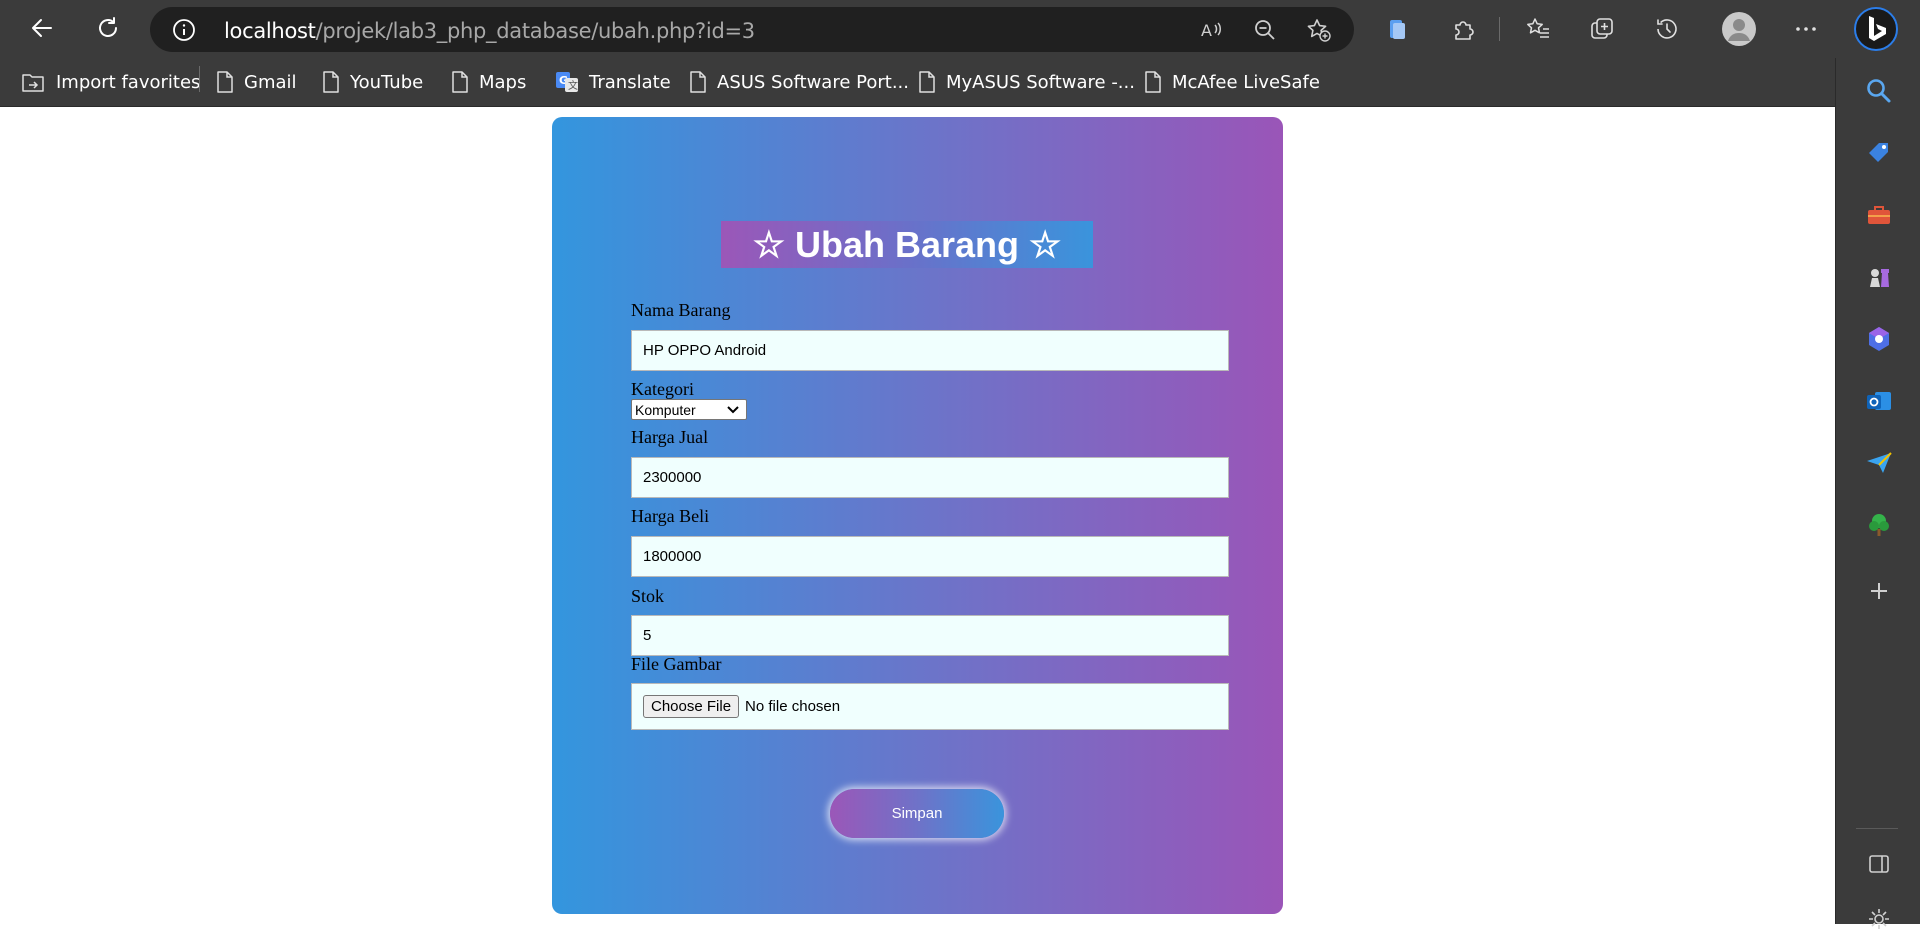 The image size is (1920, 934). I want to click on refresh-button, so click(108, 28).